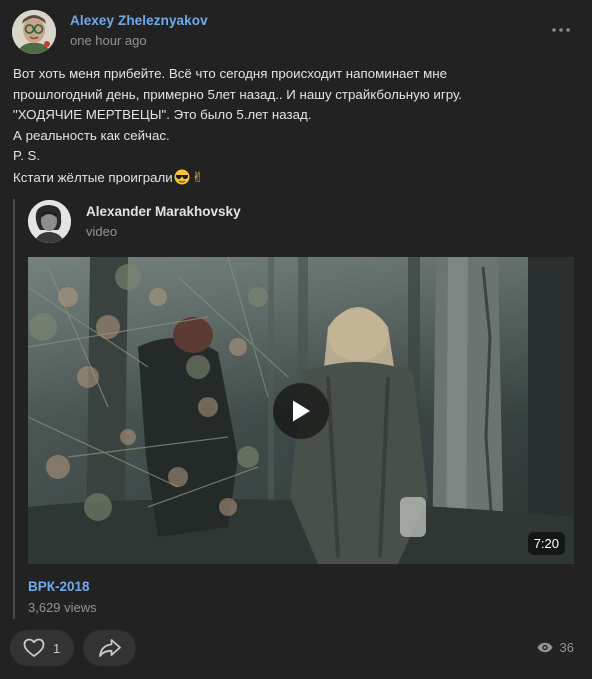 The image size is (592, 679). What do you see at coordinates (27, 155) in the screenshot?
I see `post-text-line: P. S.` at bounding box center [27, 155].